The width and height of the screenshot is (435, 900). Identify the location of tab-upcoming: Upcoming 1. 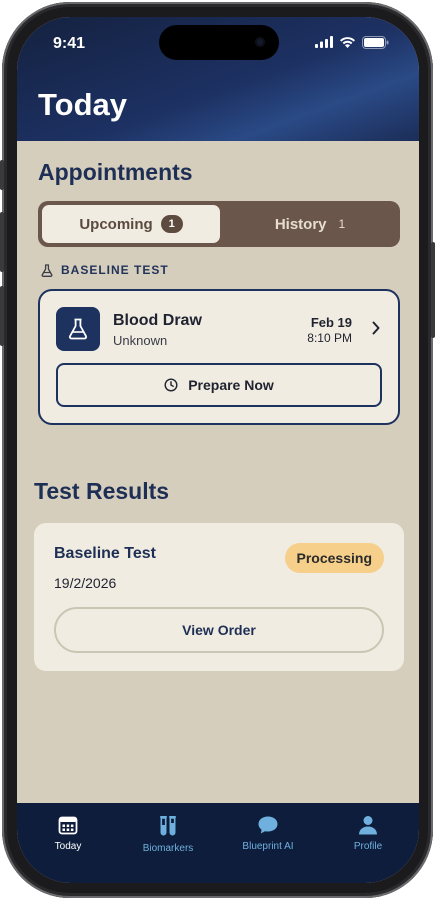
(131, 224).